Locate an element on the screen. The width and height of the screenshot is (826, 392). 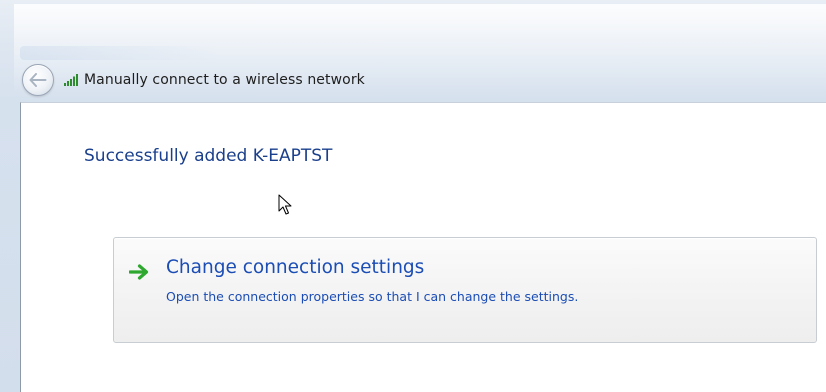
green-arrow-icon is located at coordinates (139, 274).